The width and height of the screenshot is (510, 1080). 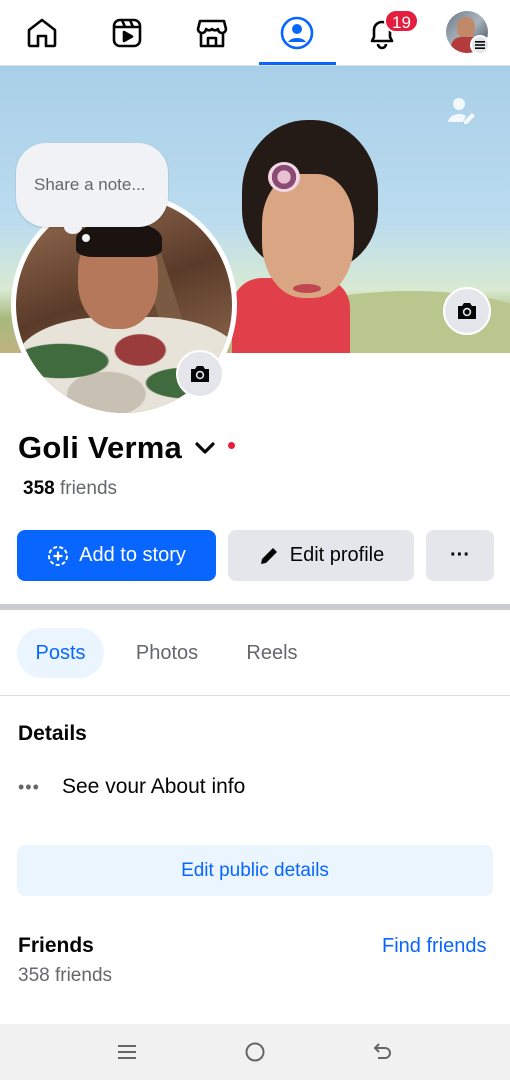 I want to click on marketplace-icon, so click(x=212, y=33).